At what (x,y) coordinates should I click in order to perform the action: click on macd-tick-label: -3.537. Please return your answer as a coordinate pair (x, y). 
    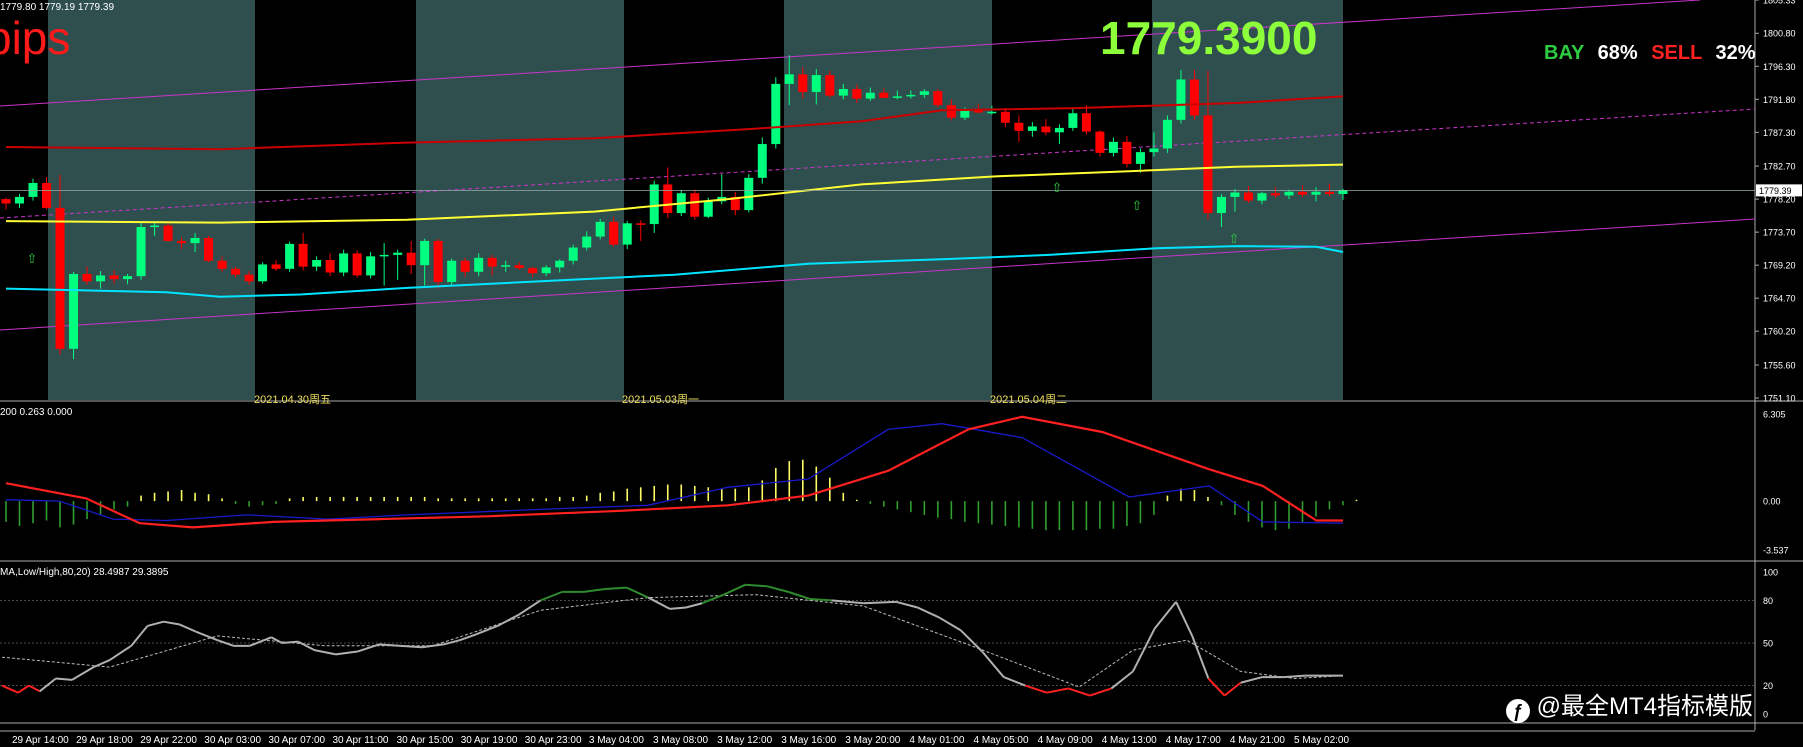
    Looking at the image, I should click on (1776, 551).